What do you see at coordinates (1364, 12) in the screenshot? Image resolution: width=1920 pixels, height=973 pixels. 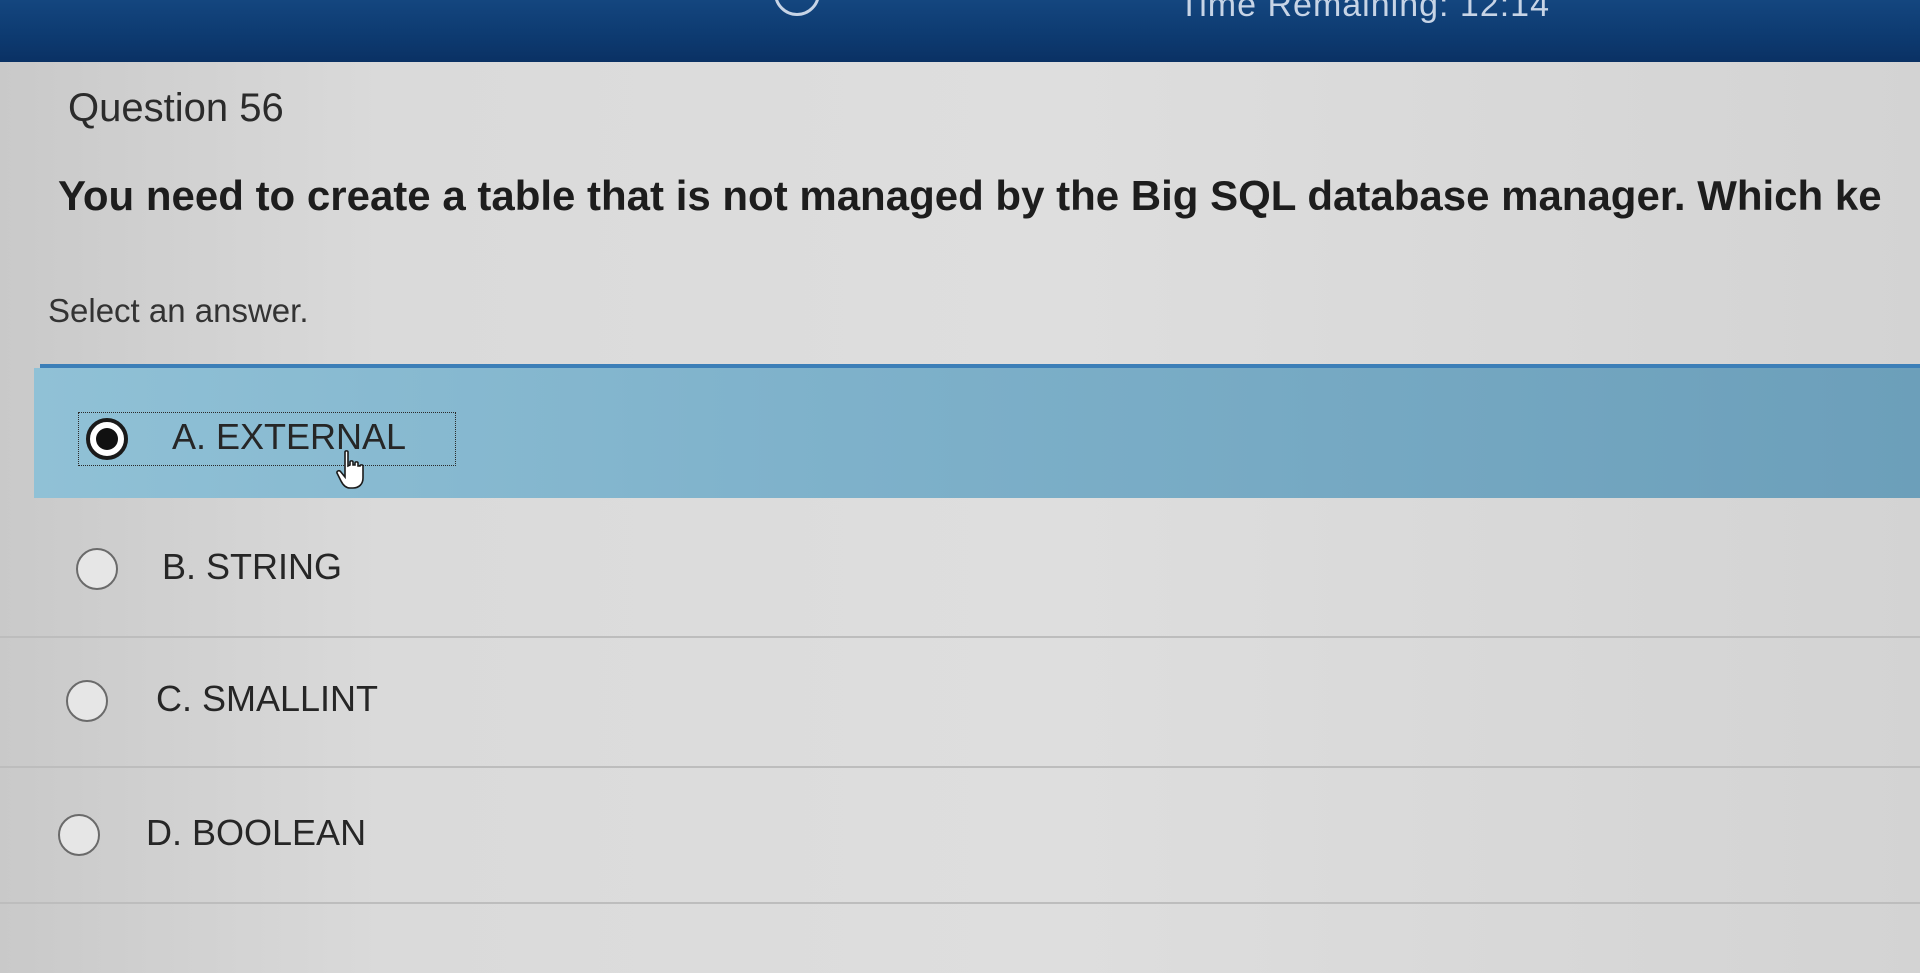 I see `time-remaining: Time Remaining: 12:14` at bounding box center [1364, 12].